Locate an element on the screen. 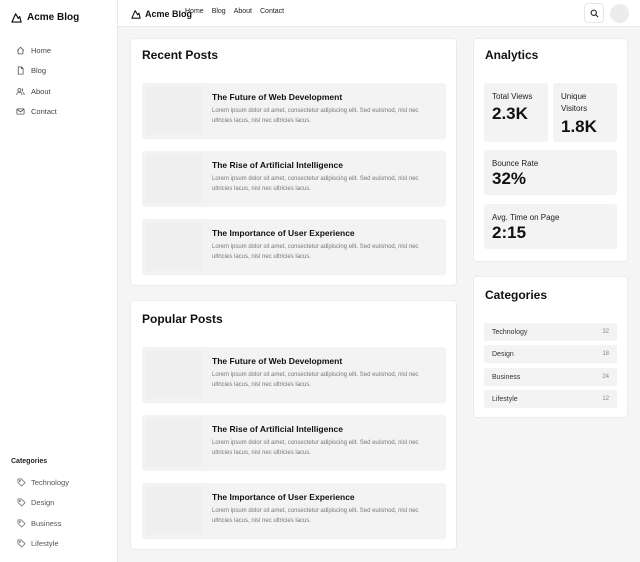  users-icon is located at coordinates (20, 91).